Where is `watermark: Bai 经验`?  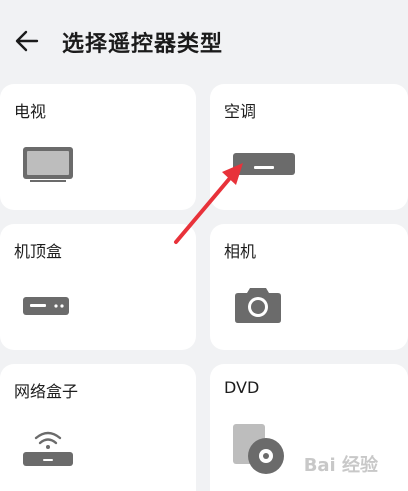 watermark: Bai 经验 is located at coordinates (340, 465).